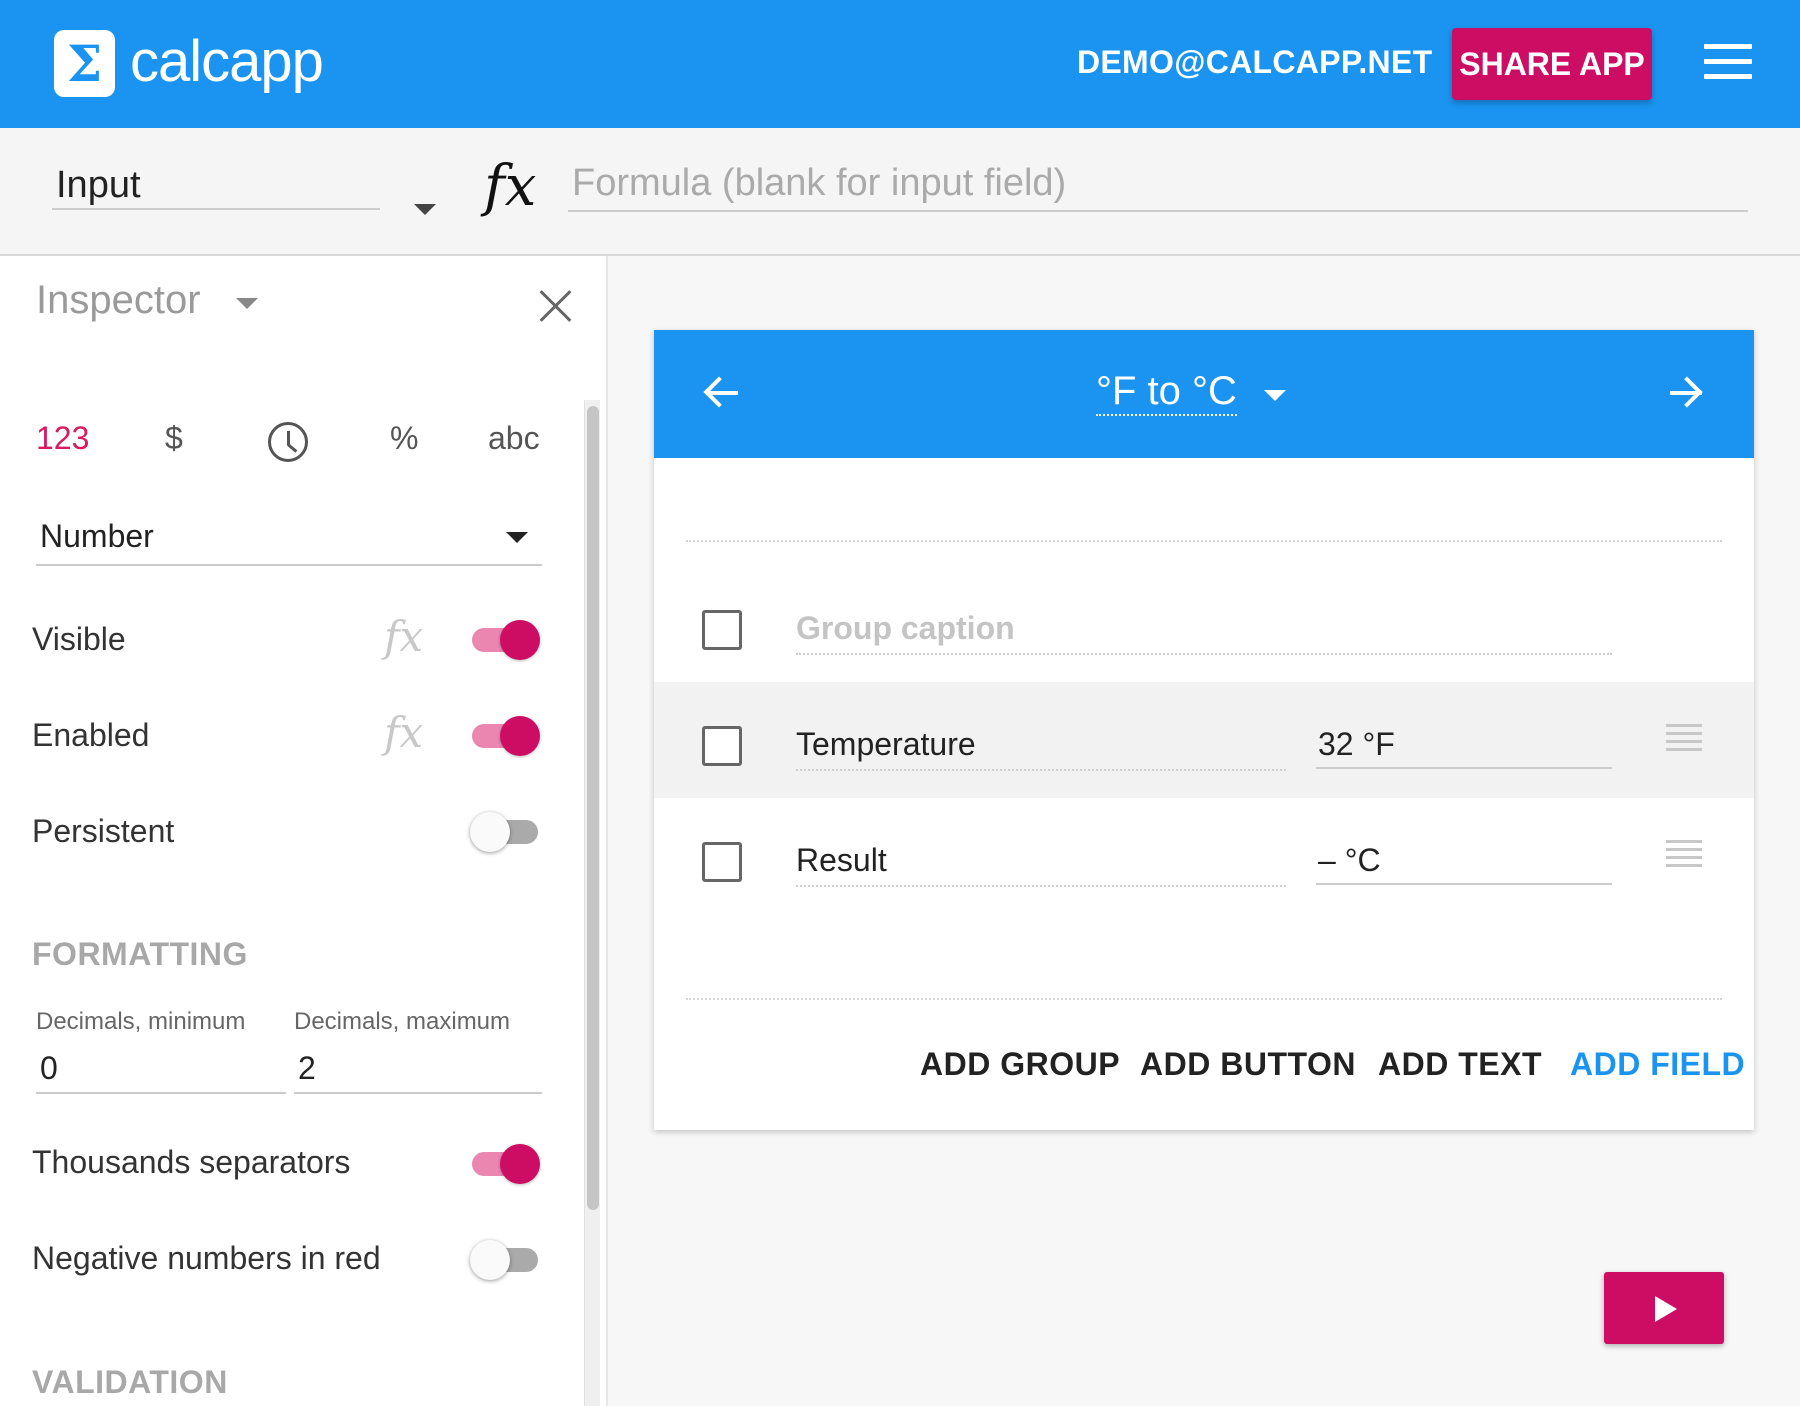  I want to click on app-page-header: °F to °C, so click(1204, 394).